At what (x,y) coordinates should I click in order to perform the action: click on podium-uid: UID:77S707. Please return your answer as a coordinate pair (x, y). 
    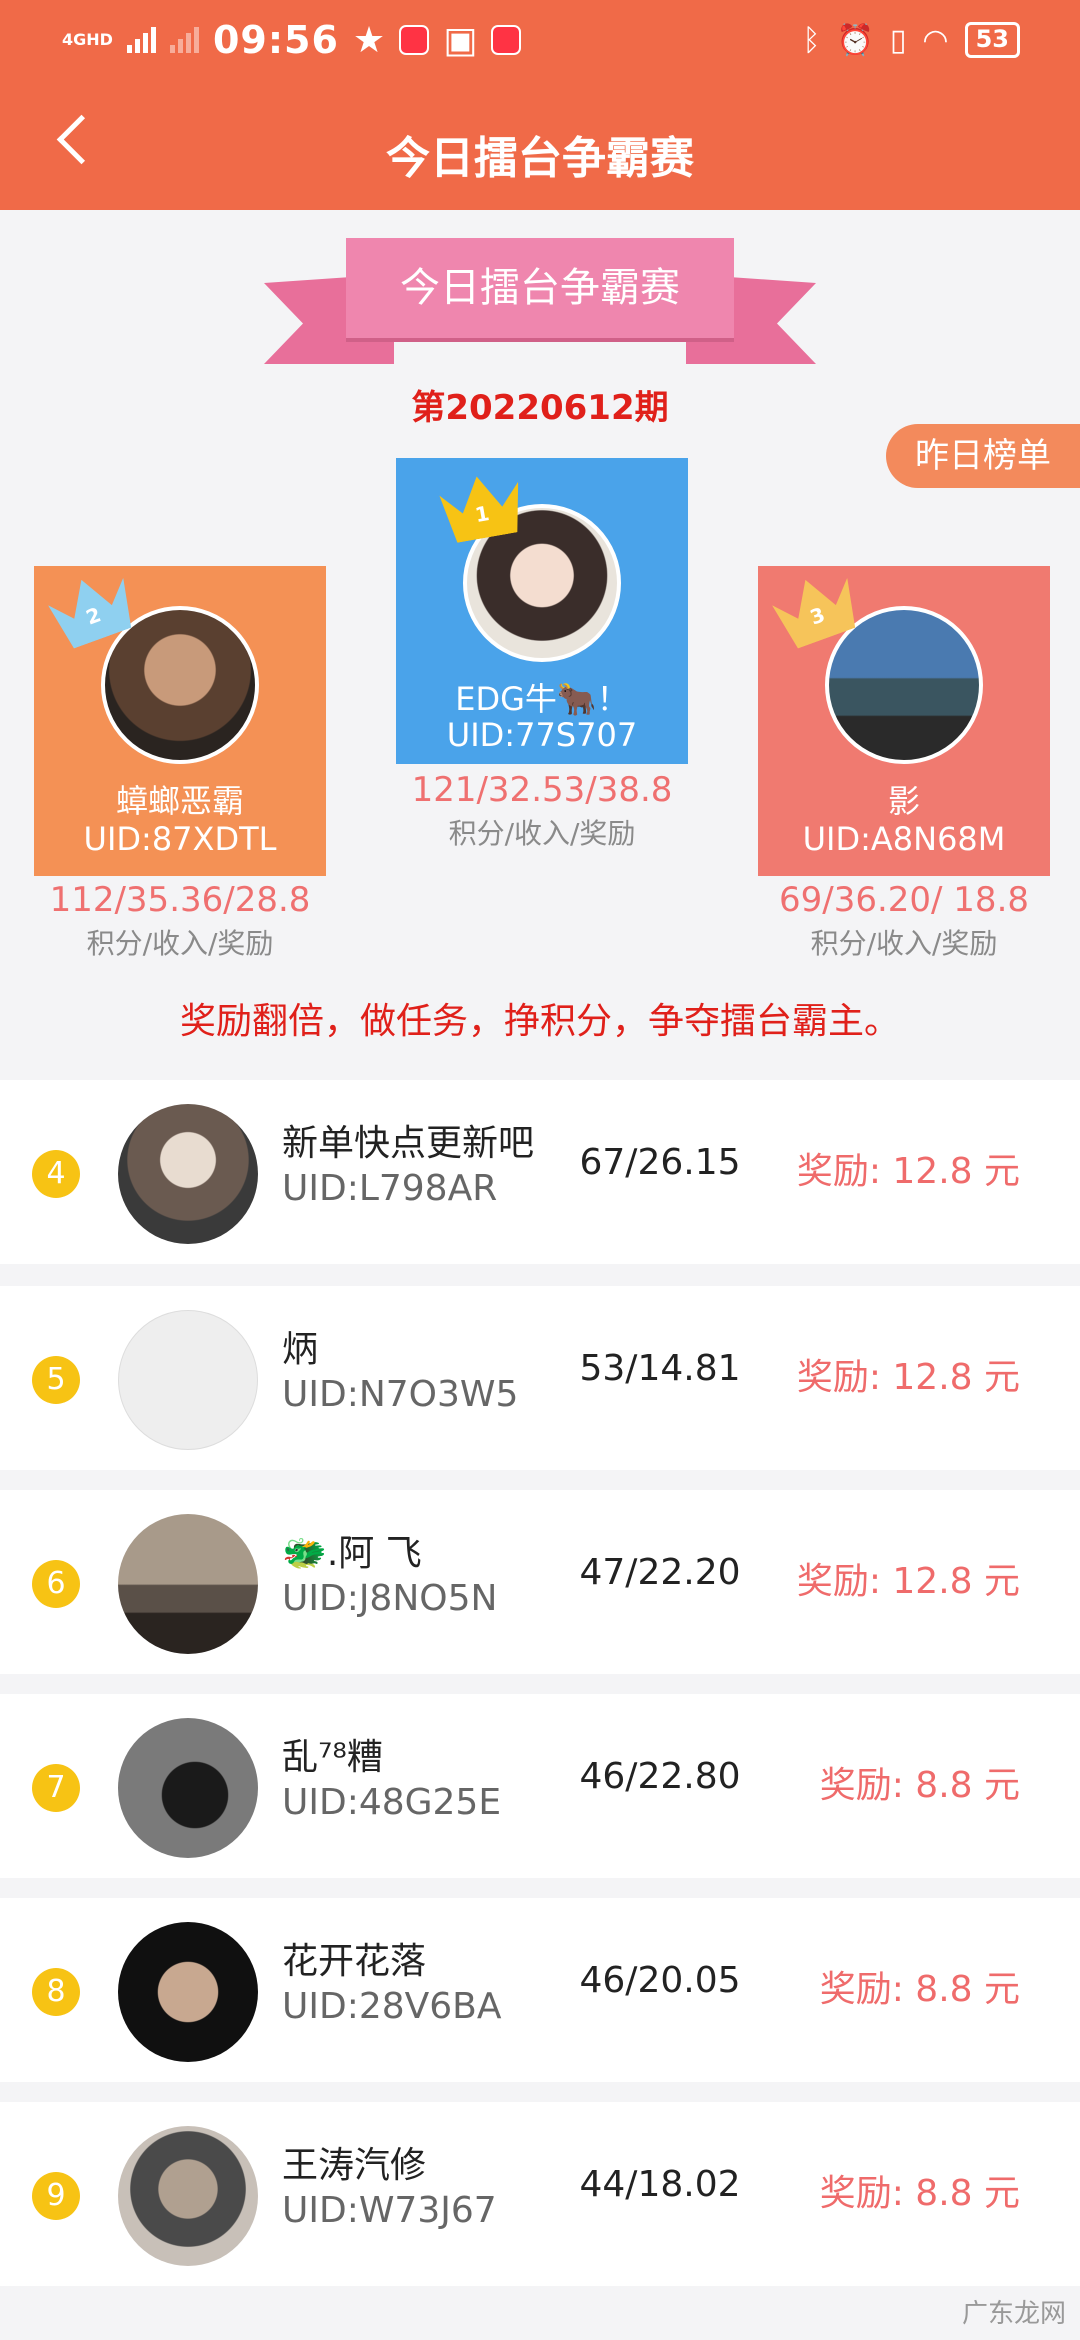
    Looking at the image, I should click on (542, 735).